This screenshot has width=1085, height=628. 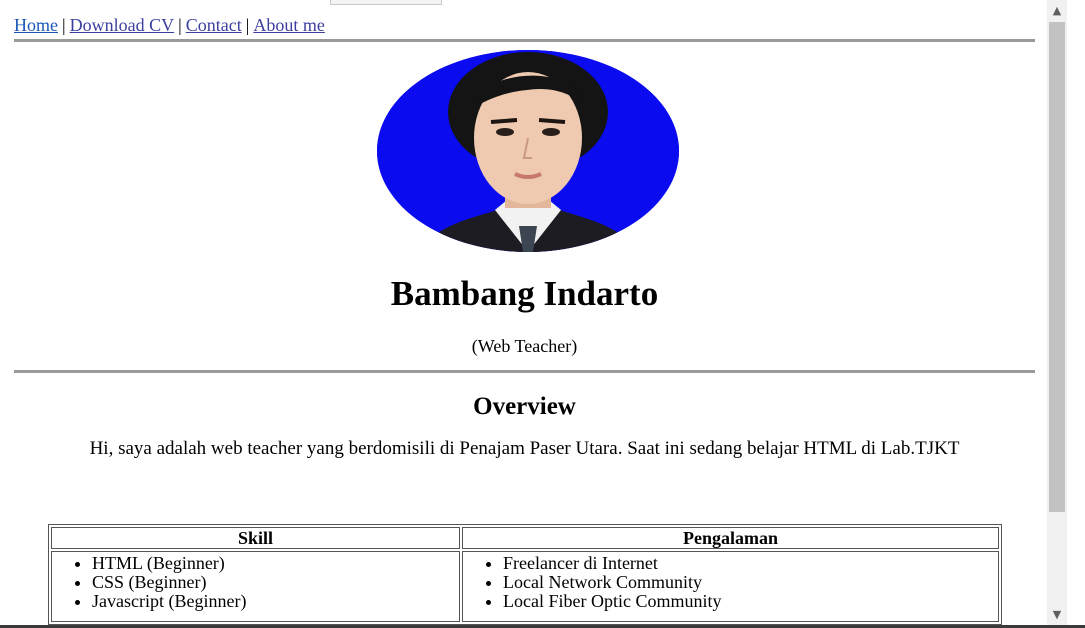 I want to click on section-divider, so click(x=524, y=371).